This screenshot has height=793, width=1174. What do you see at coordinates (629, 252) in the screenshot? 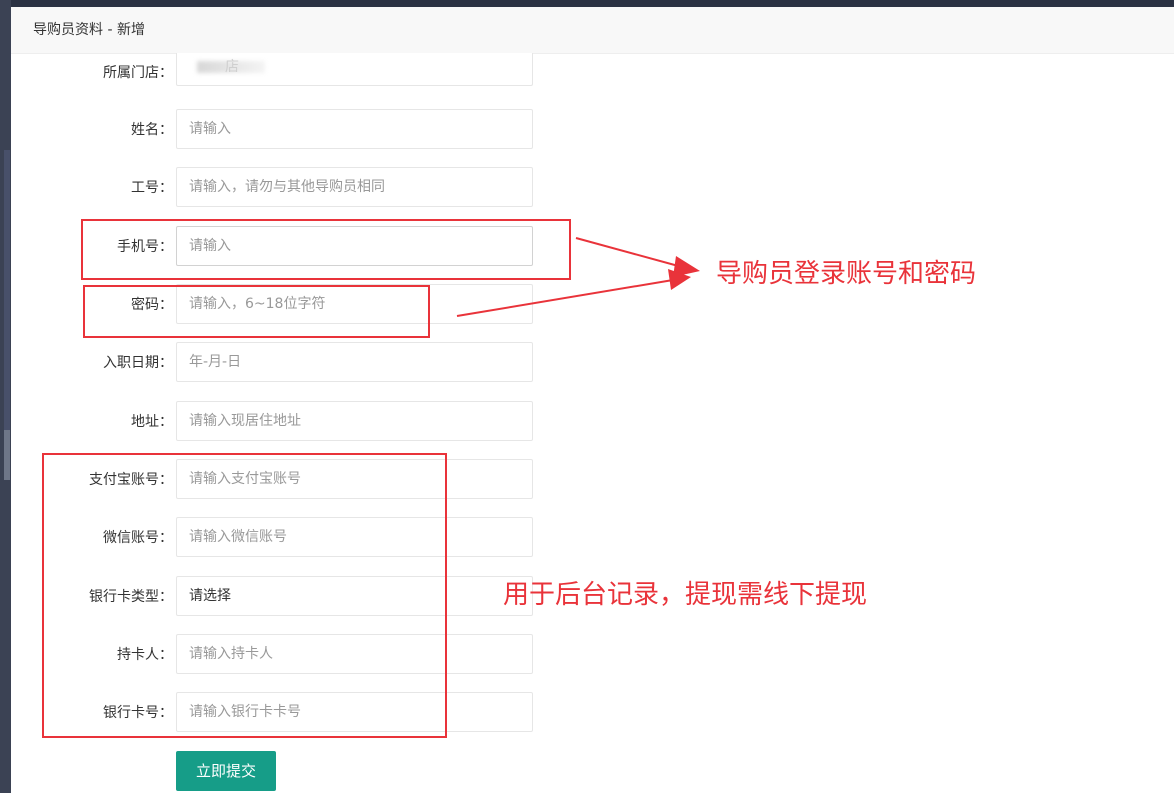
I see `arrow-line-phone` at bounding box center [629, 252].